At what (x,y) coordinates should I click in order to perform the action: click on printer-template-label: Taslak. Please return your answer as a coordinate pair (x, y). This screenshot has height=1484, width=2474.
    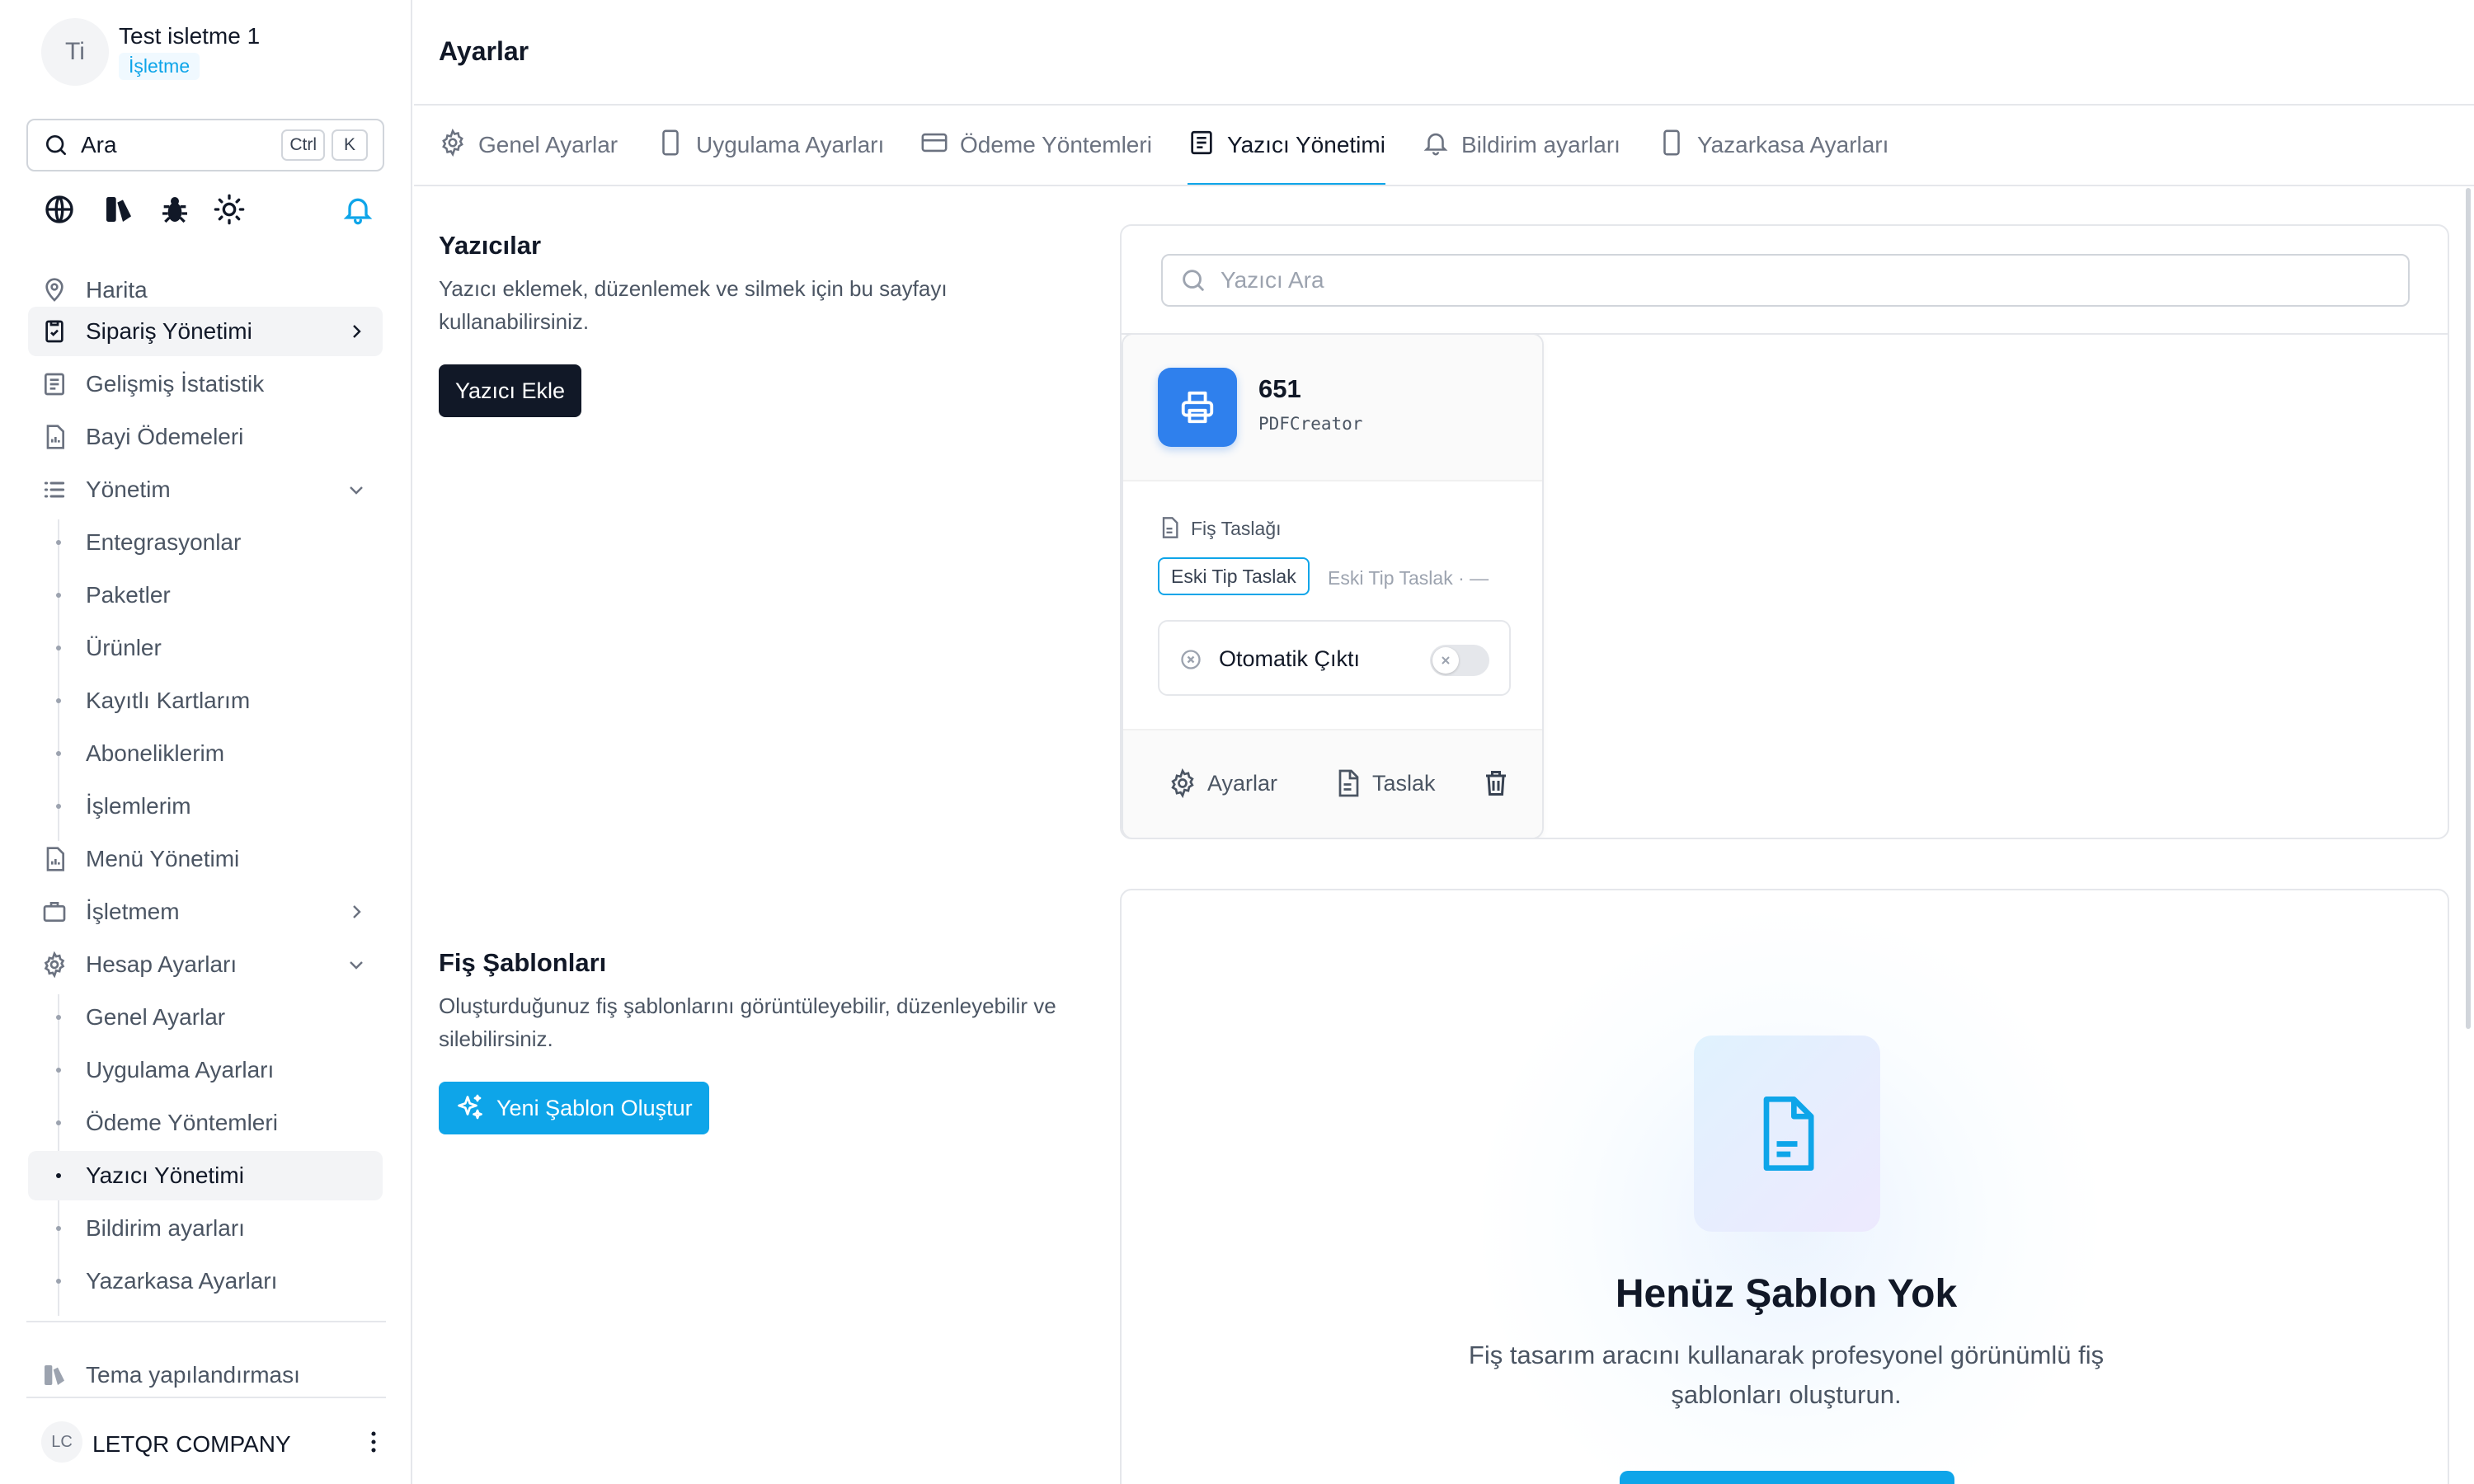
    Looking at the image, I should click on (1404, 783).